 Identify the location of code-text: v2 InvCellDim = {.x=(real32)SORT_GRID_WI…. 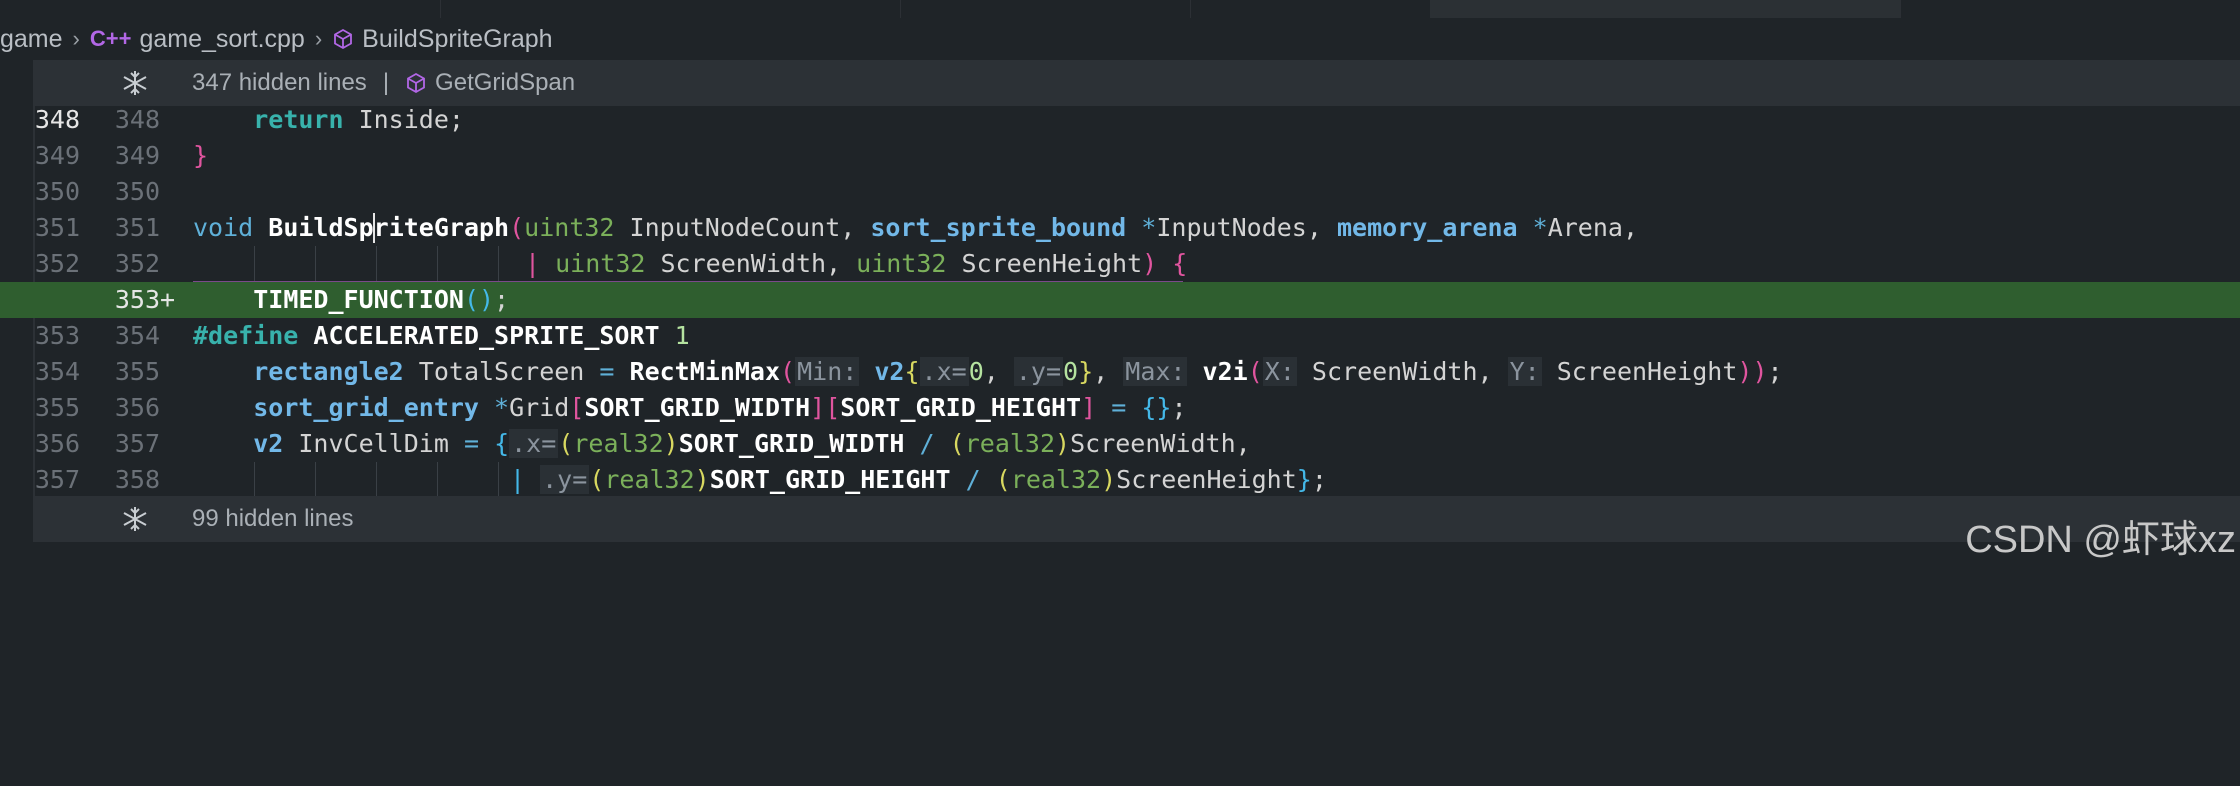
(722, 444).